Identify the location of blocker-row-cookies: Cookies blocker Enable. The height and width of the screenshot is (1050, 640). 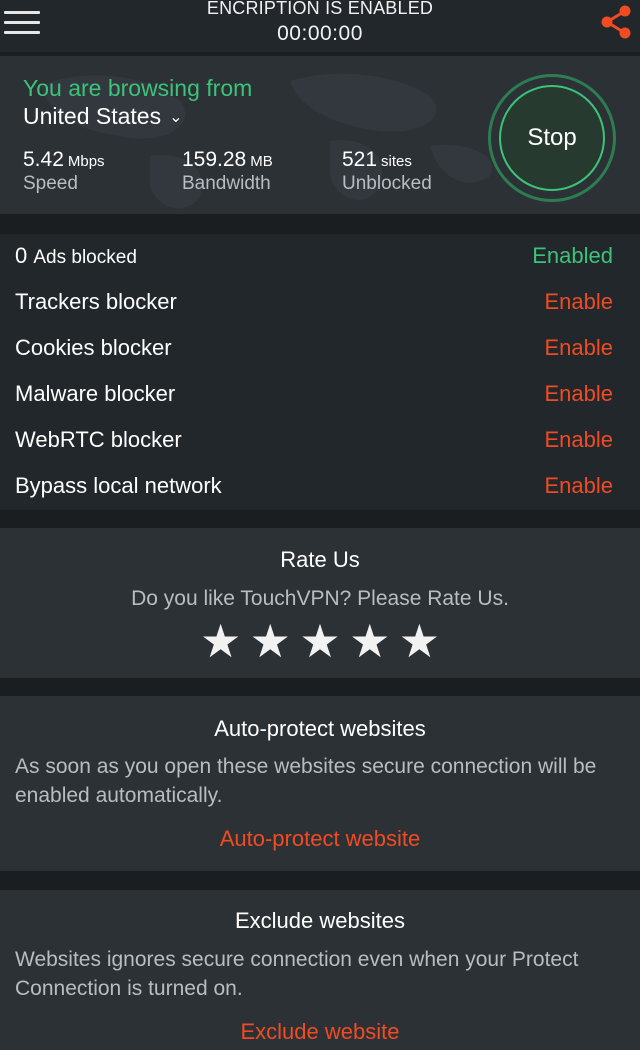
(320, 349).